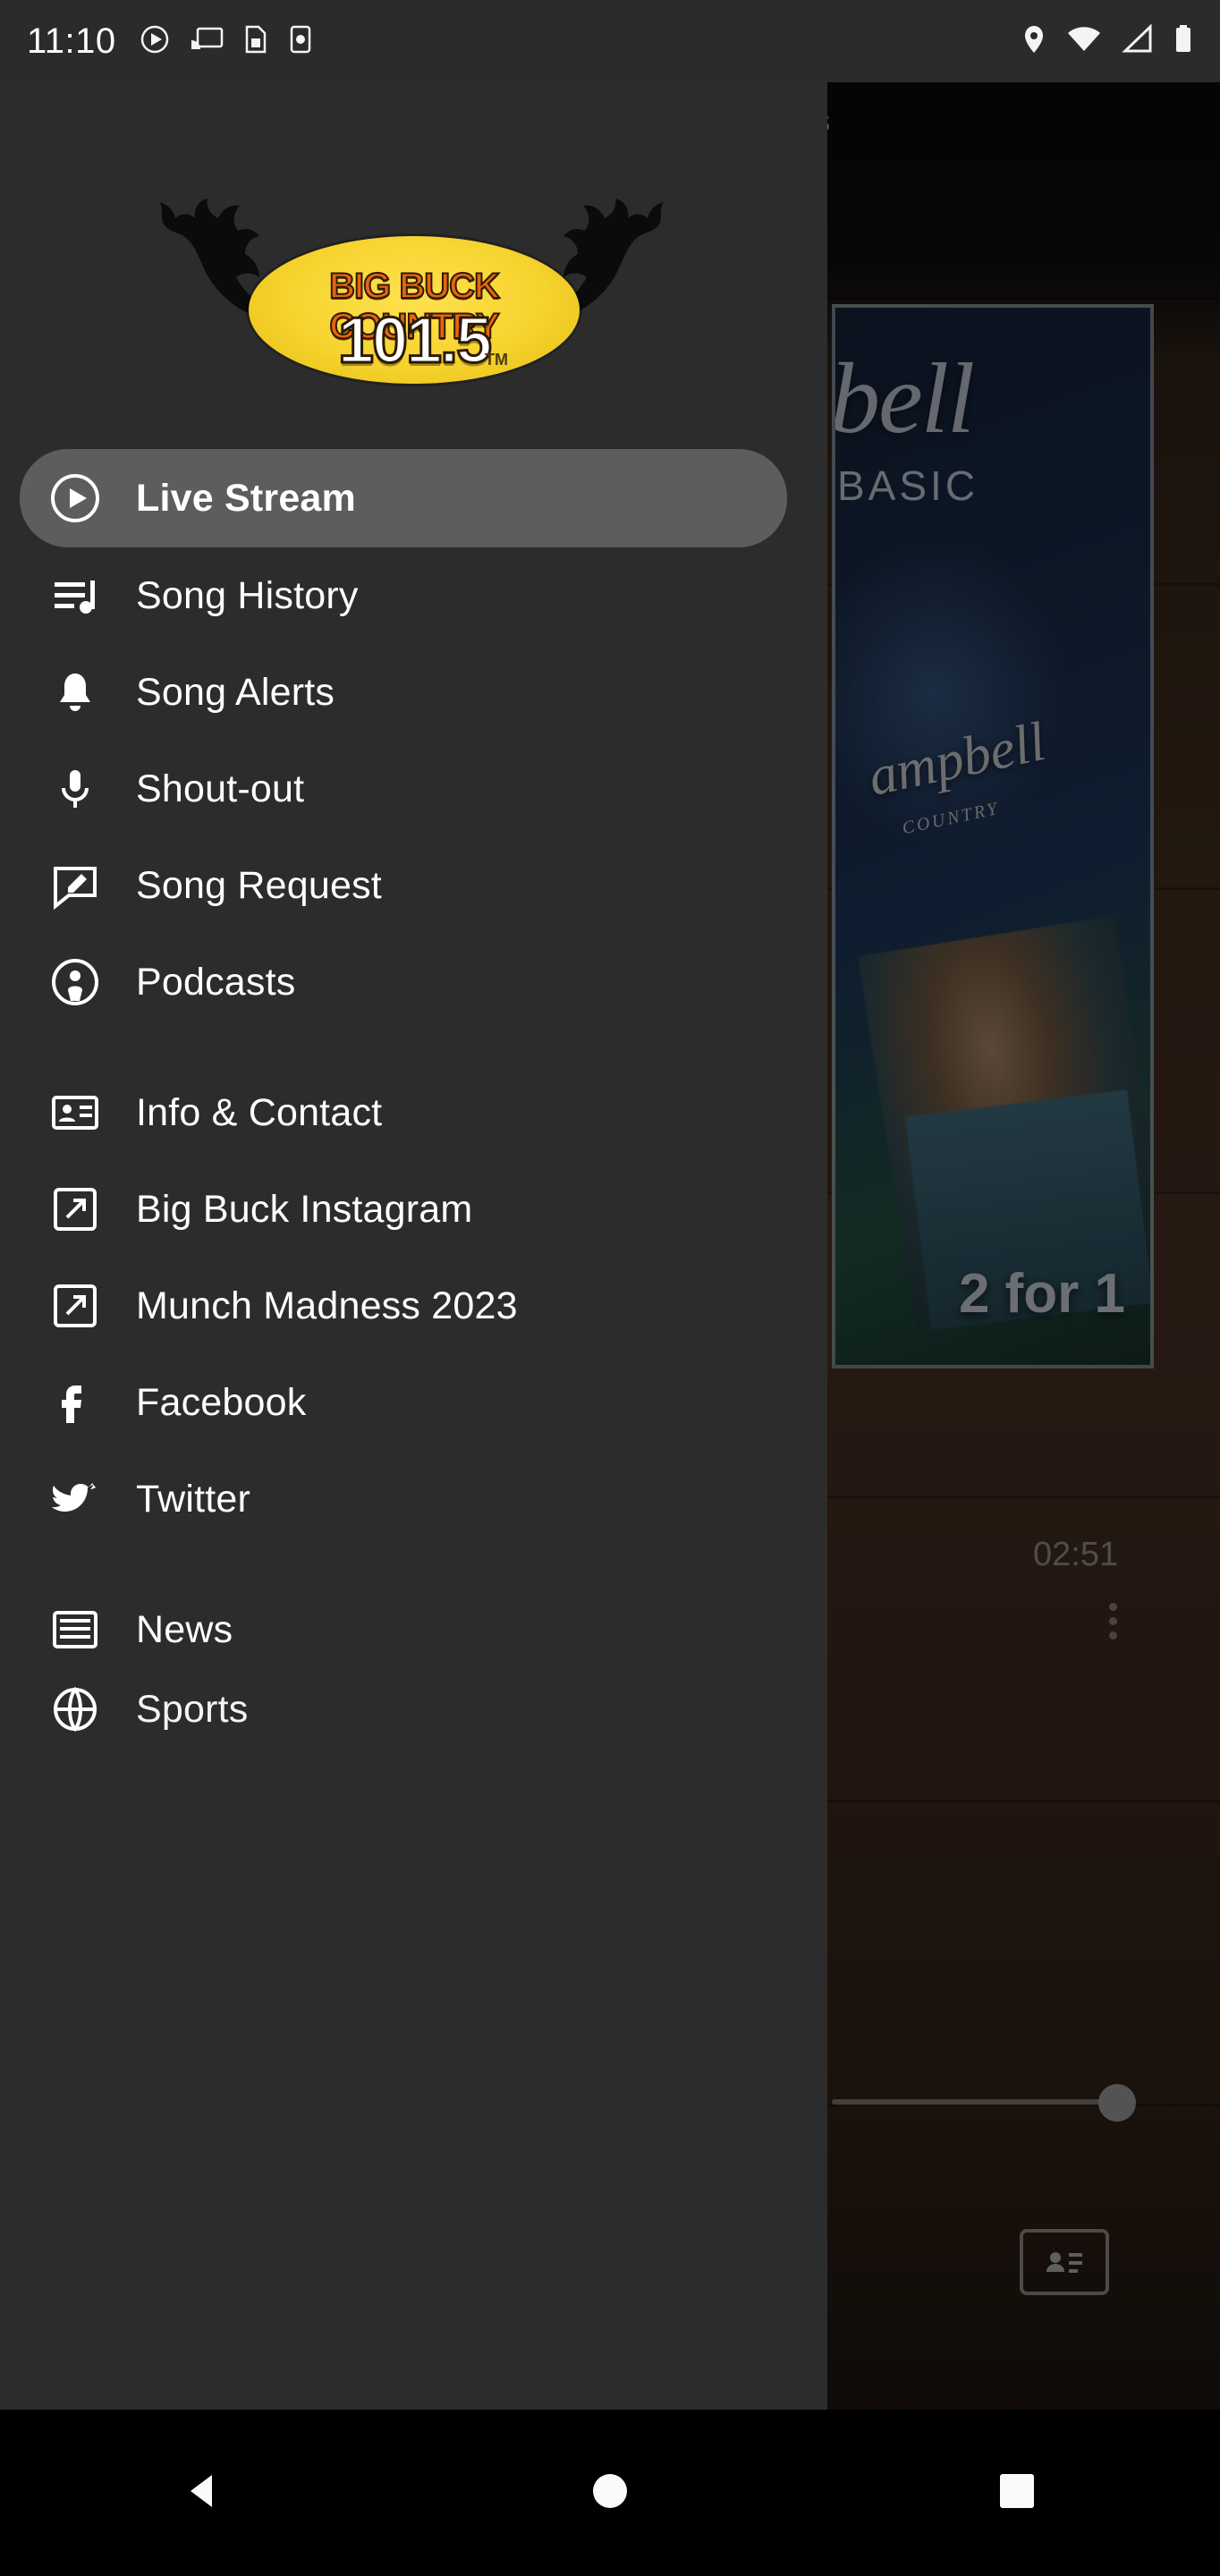 Image resolution: width=1220 pixels, height=2576 pixels. What do you see at coordinates (414, 341) in the screenshot?
I see `logo-frequency-text: 101.5` at bounding box center [414, 341].